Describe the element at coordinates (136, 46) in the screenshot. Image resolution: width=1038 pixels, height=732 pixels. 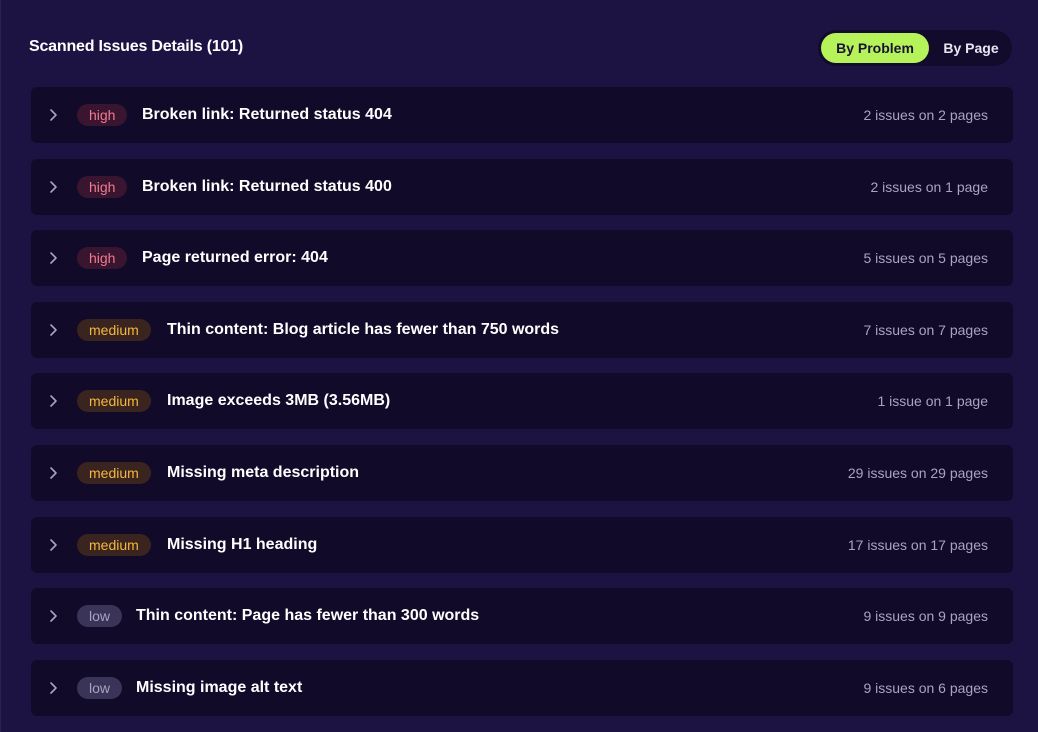
I see `panel-title: Scanned Issues Details (101)` at that location.